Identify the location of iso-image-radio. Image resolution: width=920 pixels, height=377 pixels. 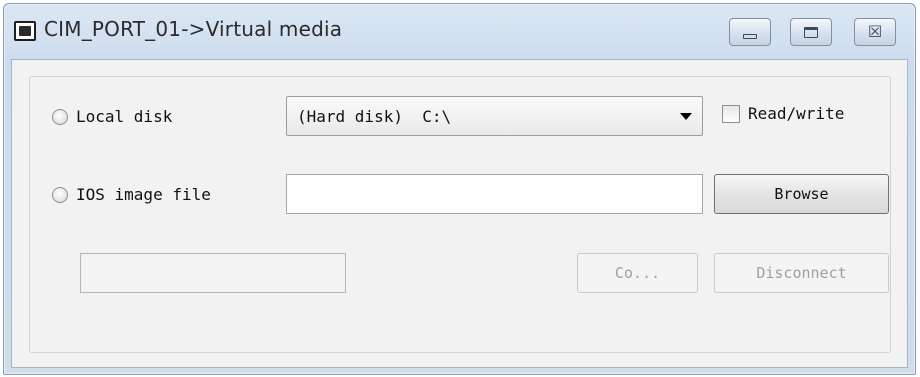
(60, 194).